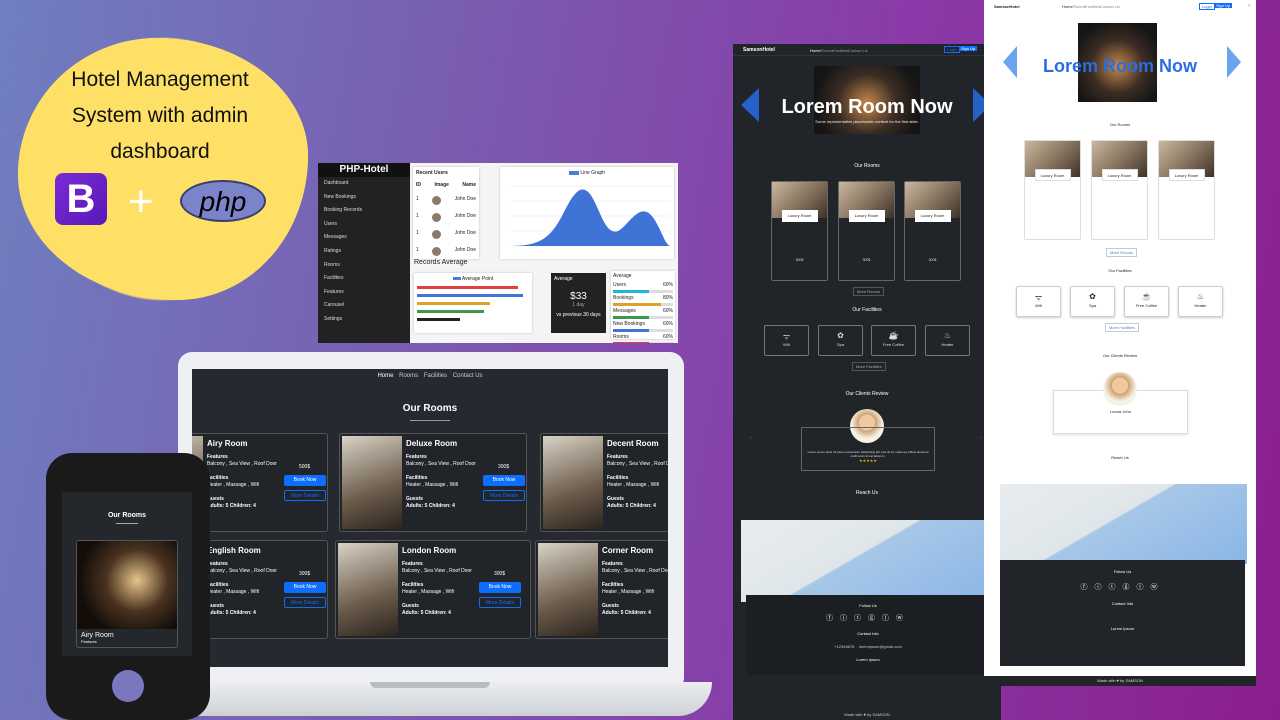 This screenshot has height=720, width=1280. I want to click on title-divider, so click(127, 523).